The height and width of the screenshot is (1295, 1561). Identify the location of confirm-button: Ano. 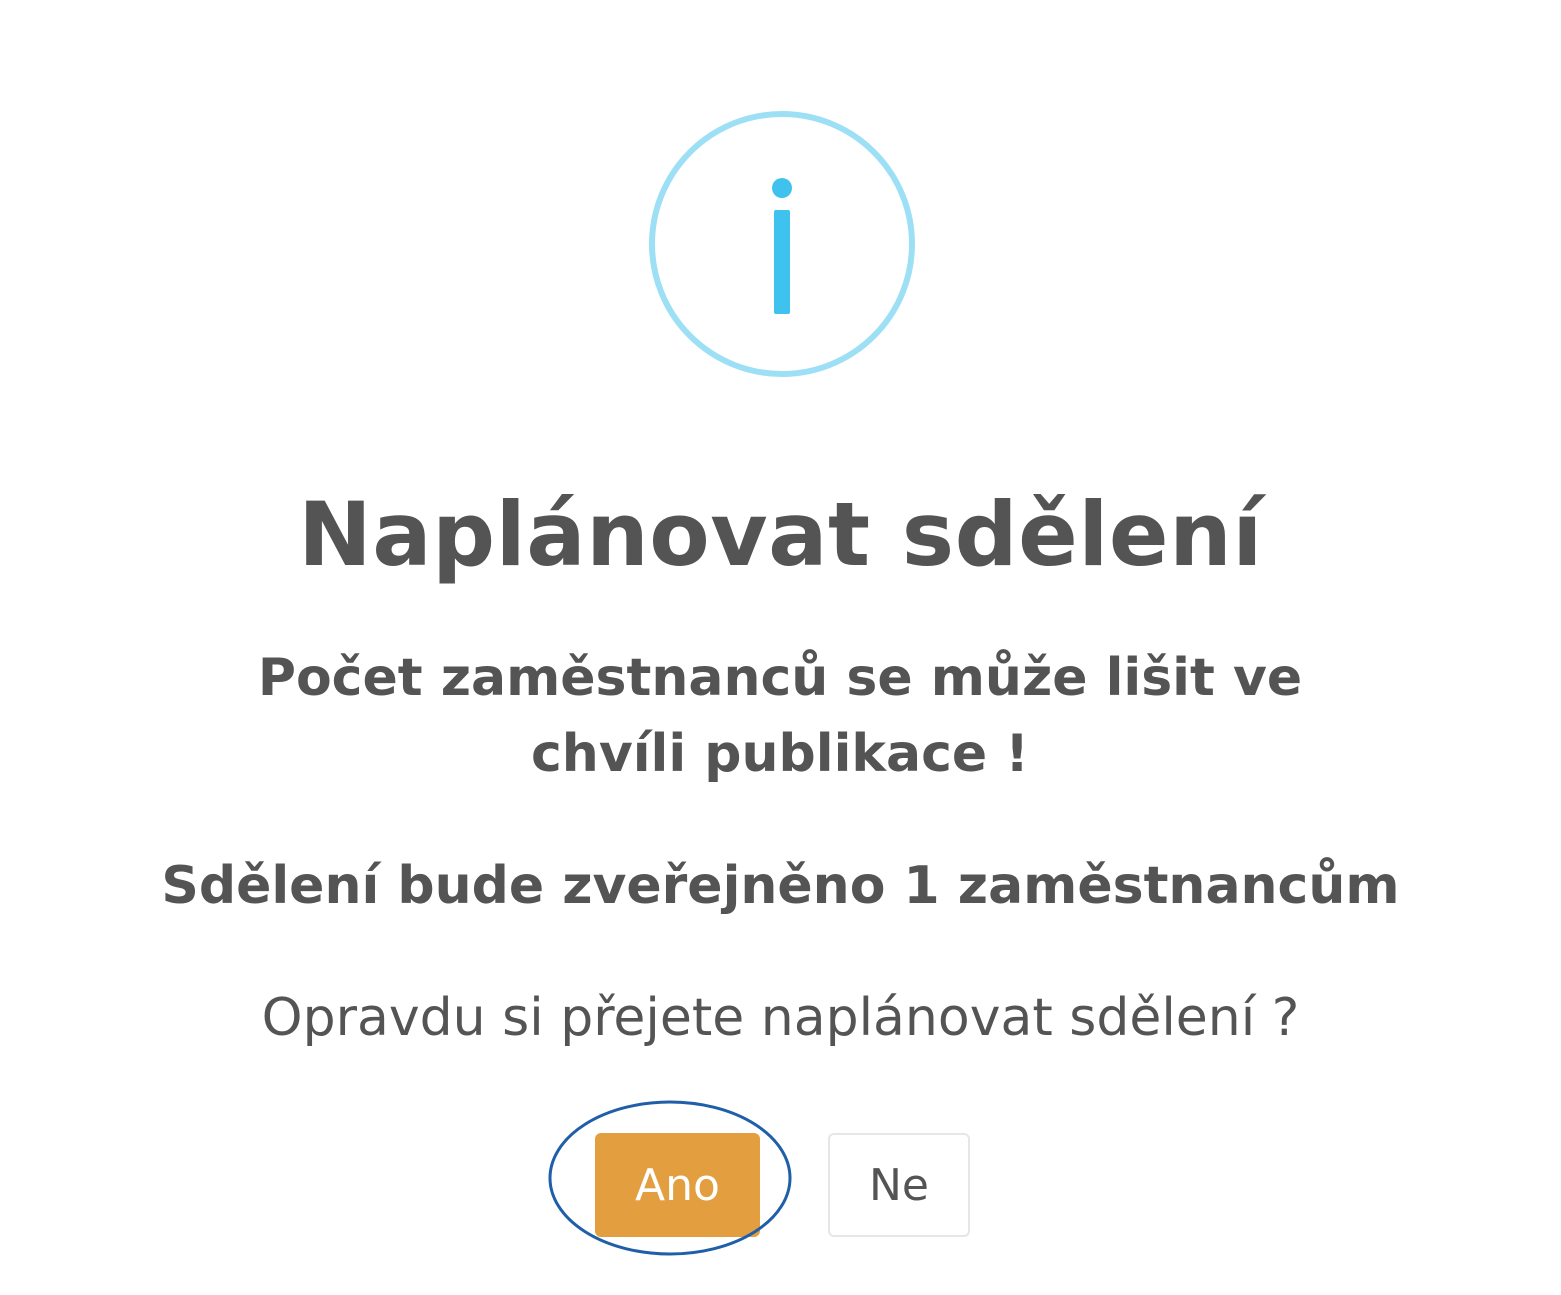
(677, 1185).